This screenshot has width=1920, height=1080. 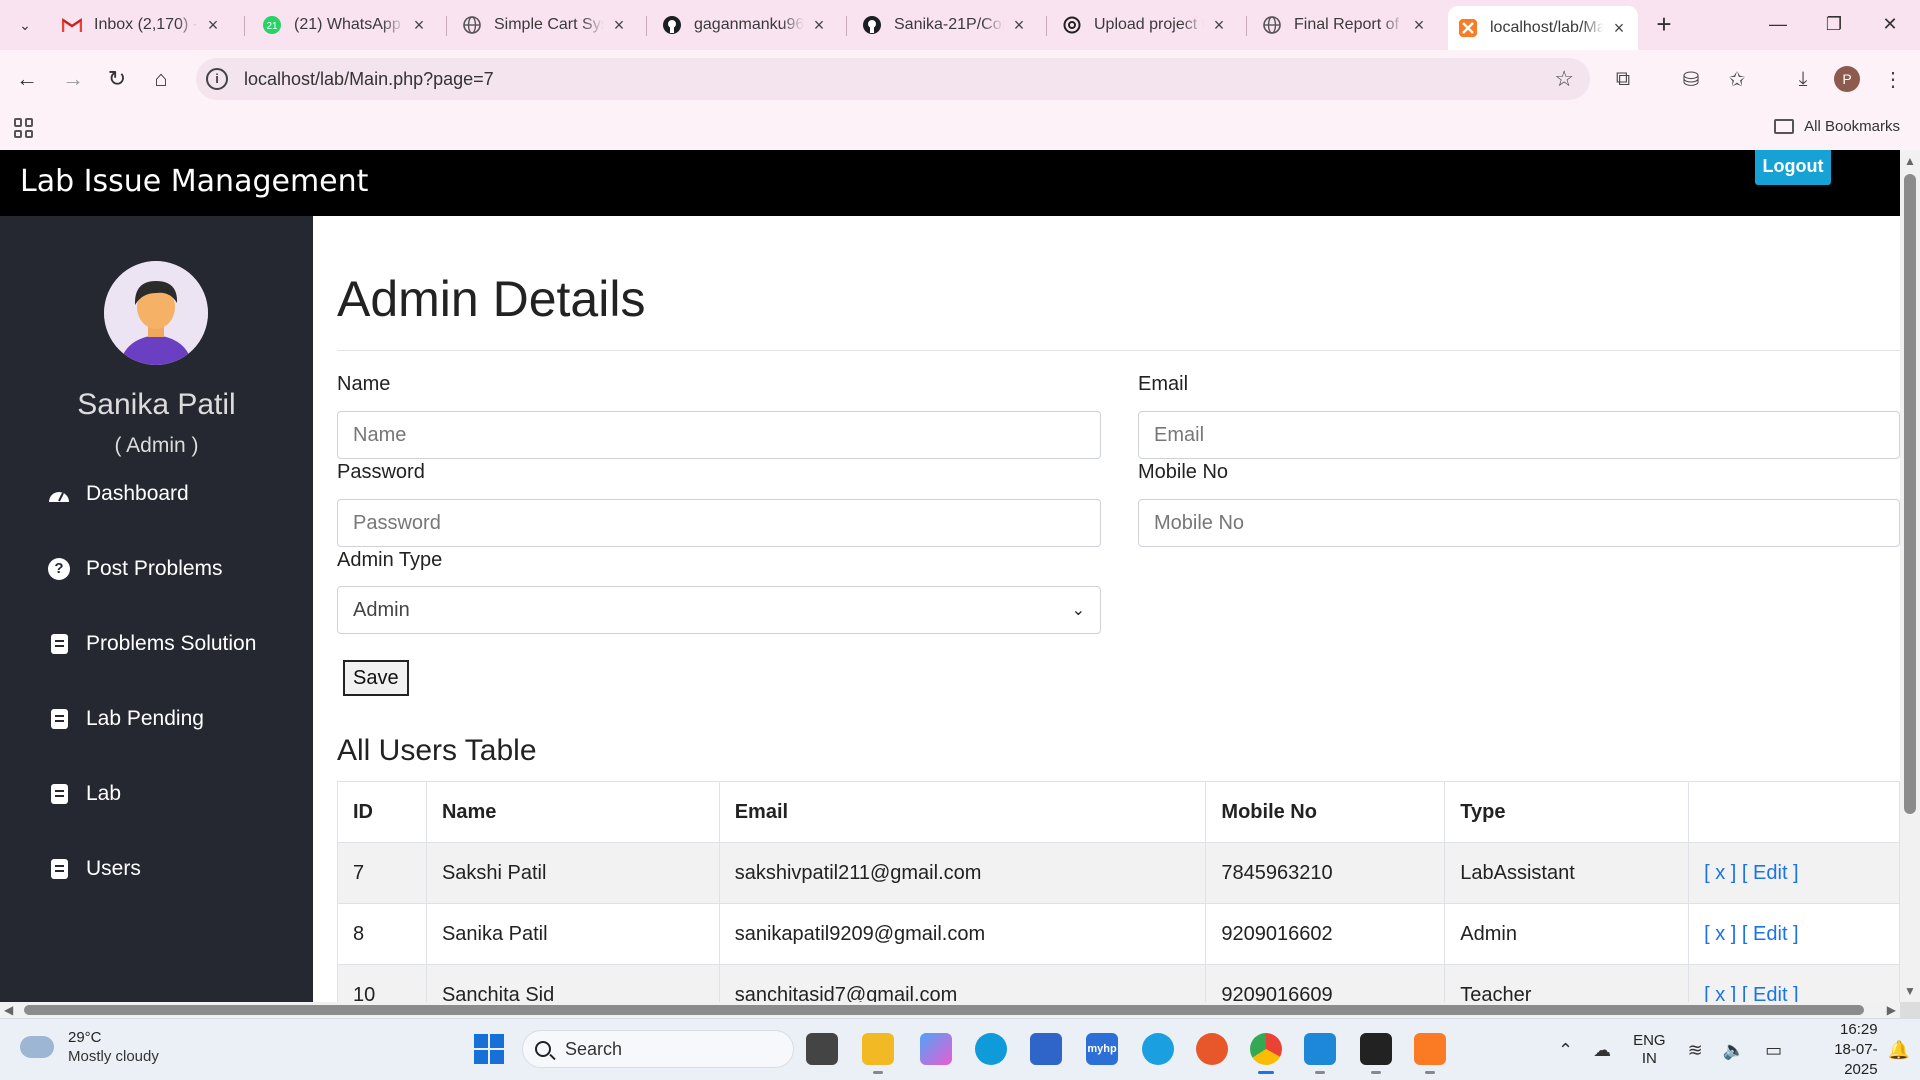 What do you see at coordinates (1664, 24) in the screenshot?
I see `new-tab-button: +` at bounding box center [1664, 24].